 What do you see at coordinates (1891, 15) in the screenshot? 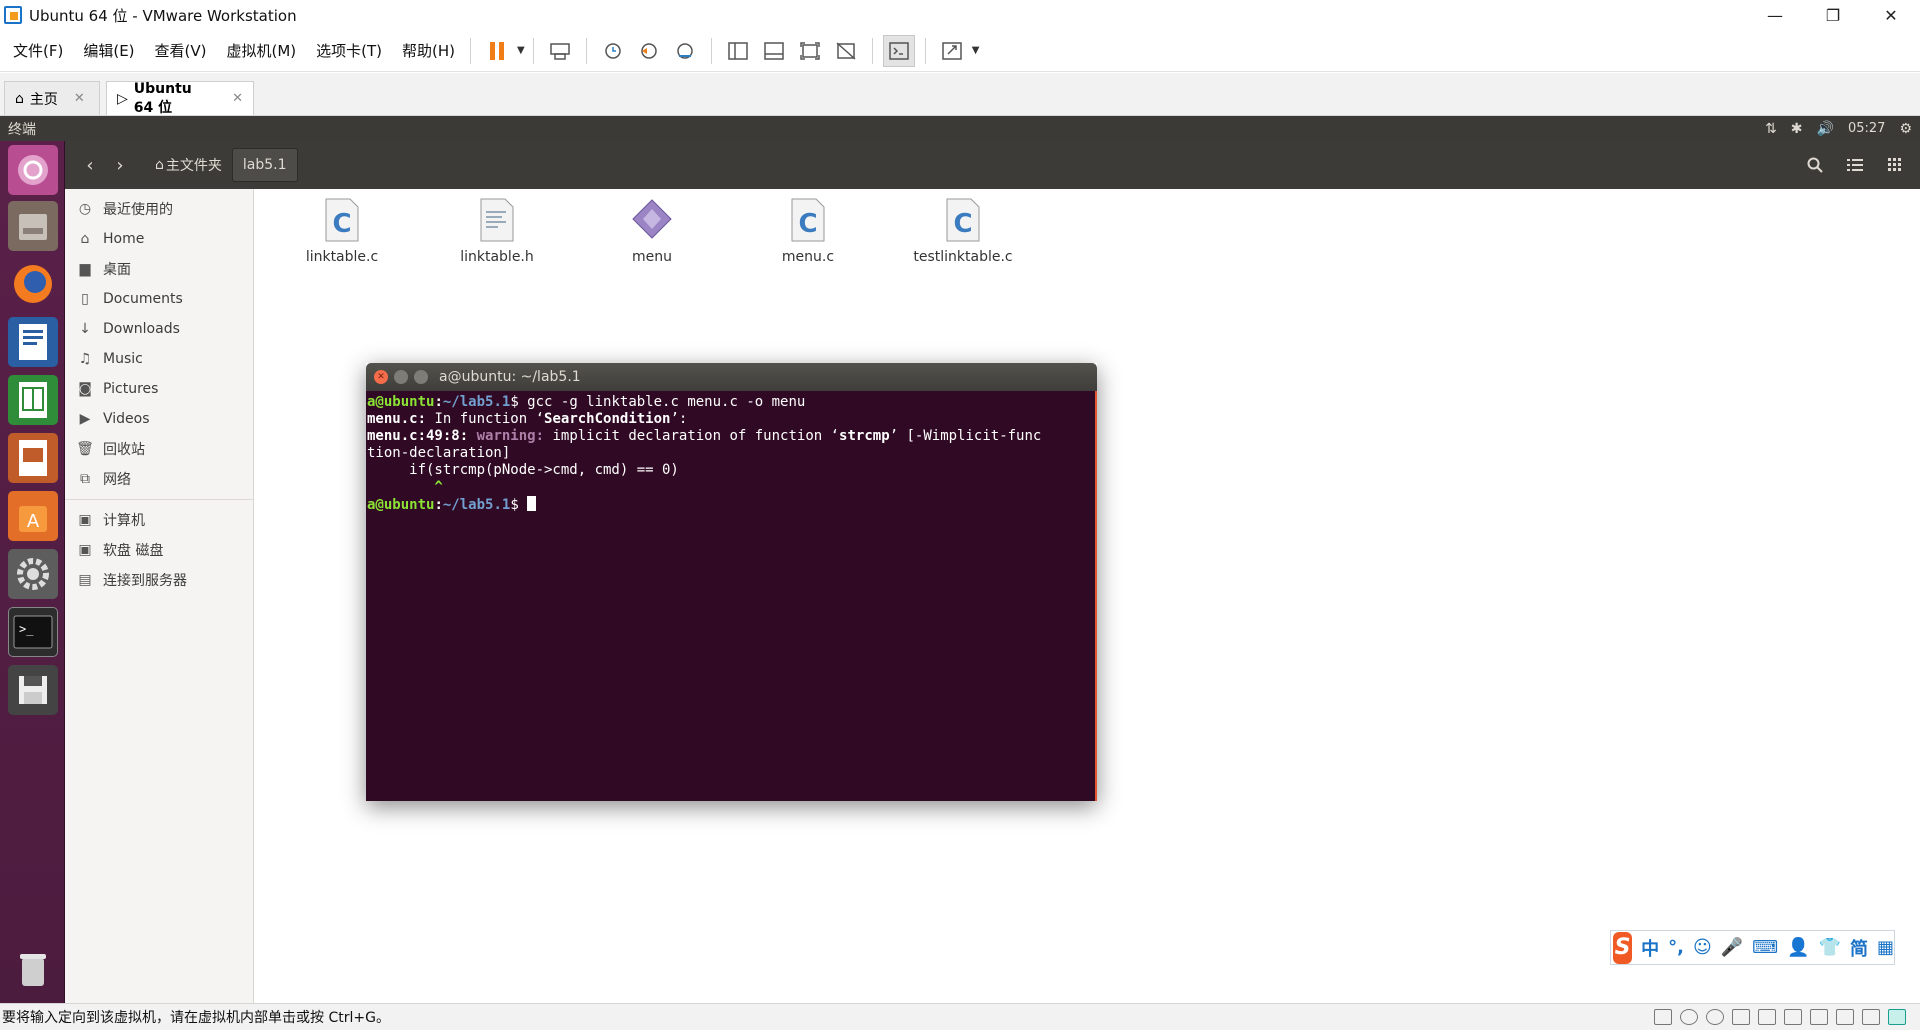
I see `close-button: ✕` at bounding box center [1891, 15].